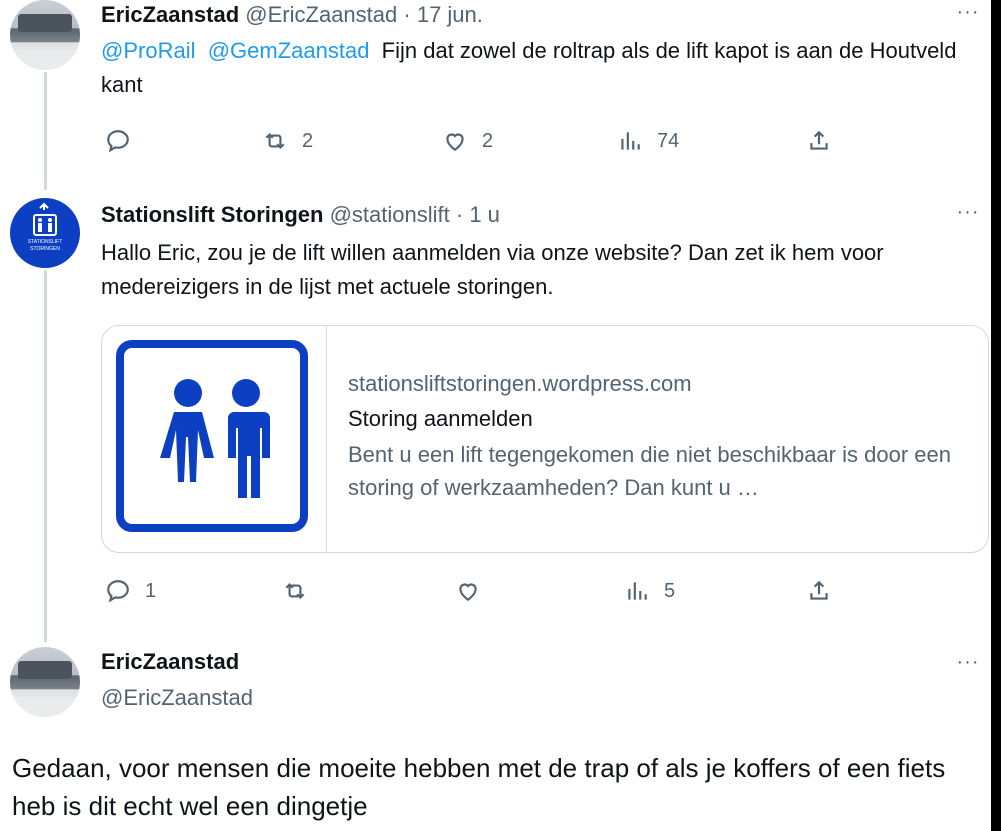 The height and width of the screenshot is (831, 1001). I want to click on like-button, so click(475, 591).